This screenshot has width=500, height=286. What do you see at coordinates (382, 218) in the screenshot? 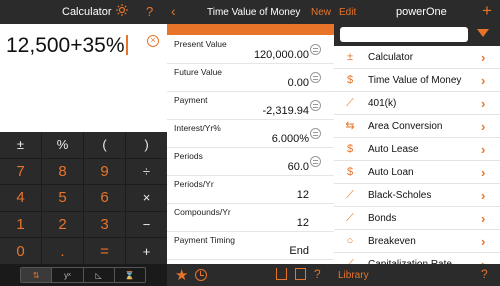
I see `list-item-label: Bonds` at bounding box center [382, 218].